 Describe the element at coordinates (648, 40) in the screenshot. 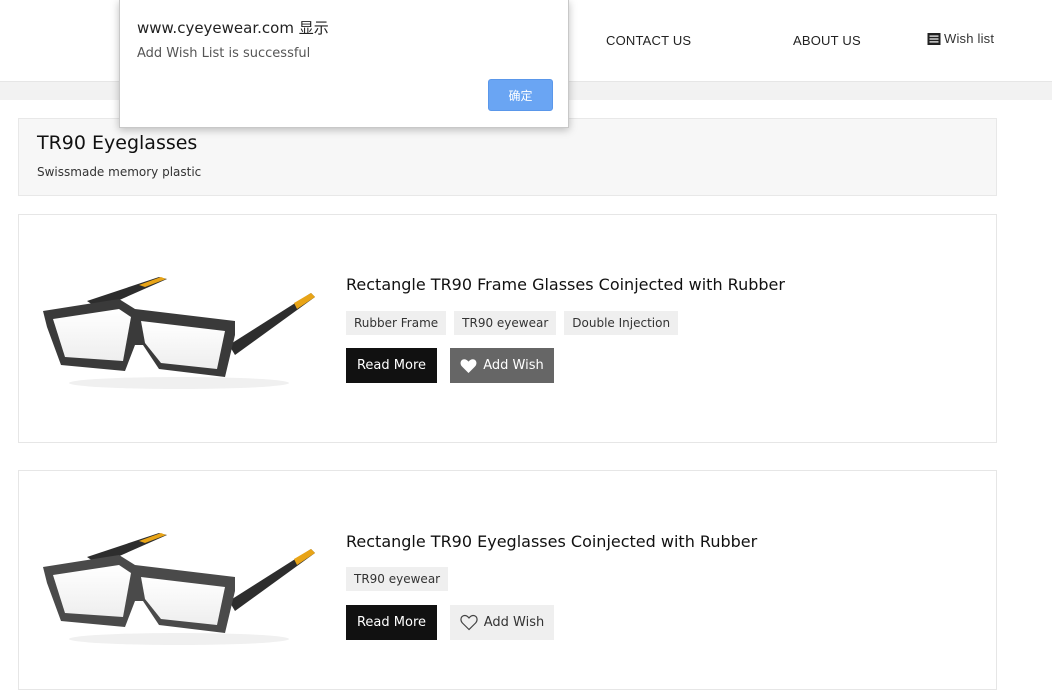

I see `nav-contact-us: CONTACT US` at that location.